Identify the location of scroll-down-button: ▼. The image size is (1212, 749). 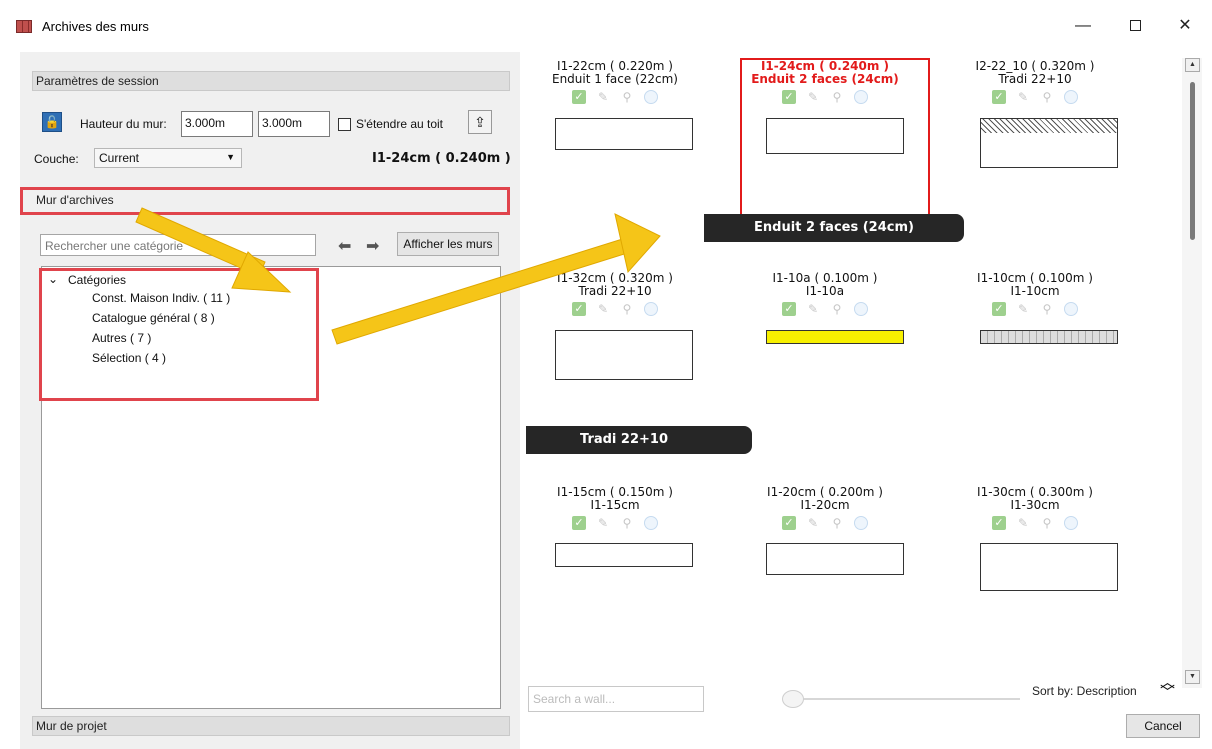
(1192, 677).